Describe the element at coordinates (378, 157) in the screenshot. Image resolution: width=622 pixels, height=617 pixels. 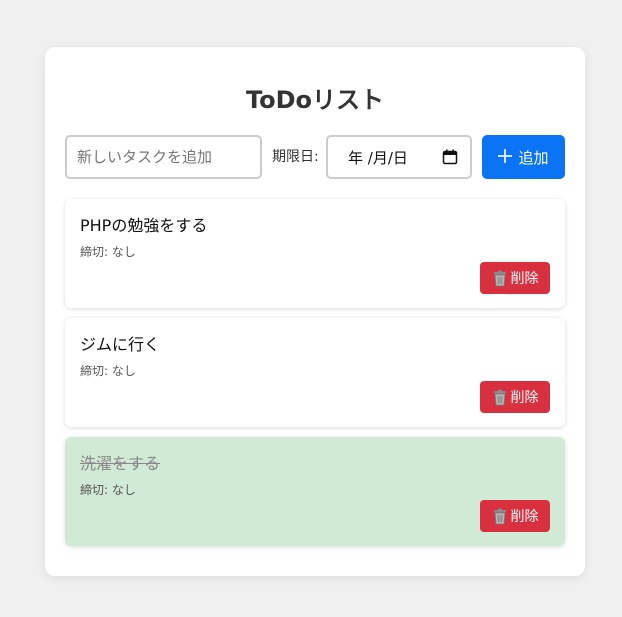
I see `date-placeholder-text: 年 /月/日` at that location.